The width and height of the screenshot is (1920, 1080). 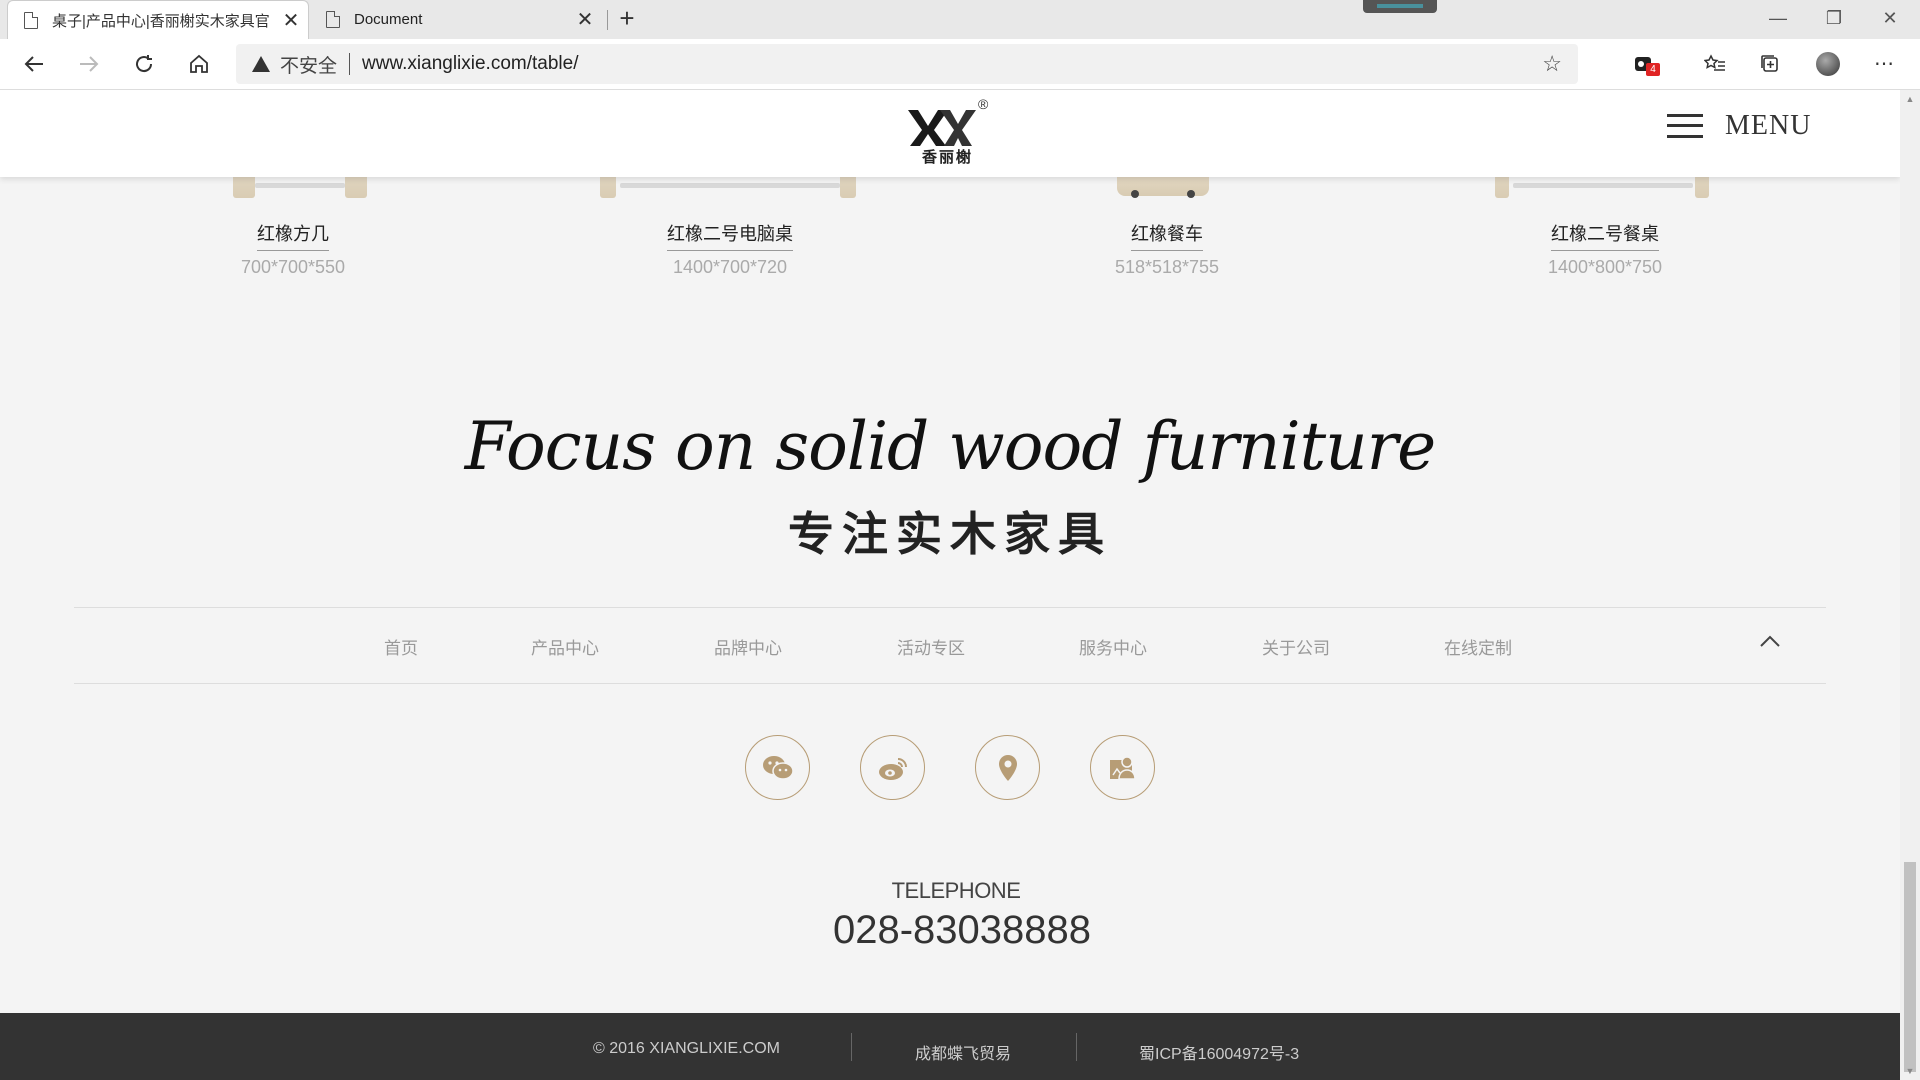 What do you see at coordinates (1884, 64) in the screenshot?
I see `settings-more-button: ⋯` at bounding box center [1884, 64].